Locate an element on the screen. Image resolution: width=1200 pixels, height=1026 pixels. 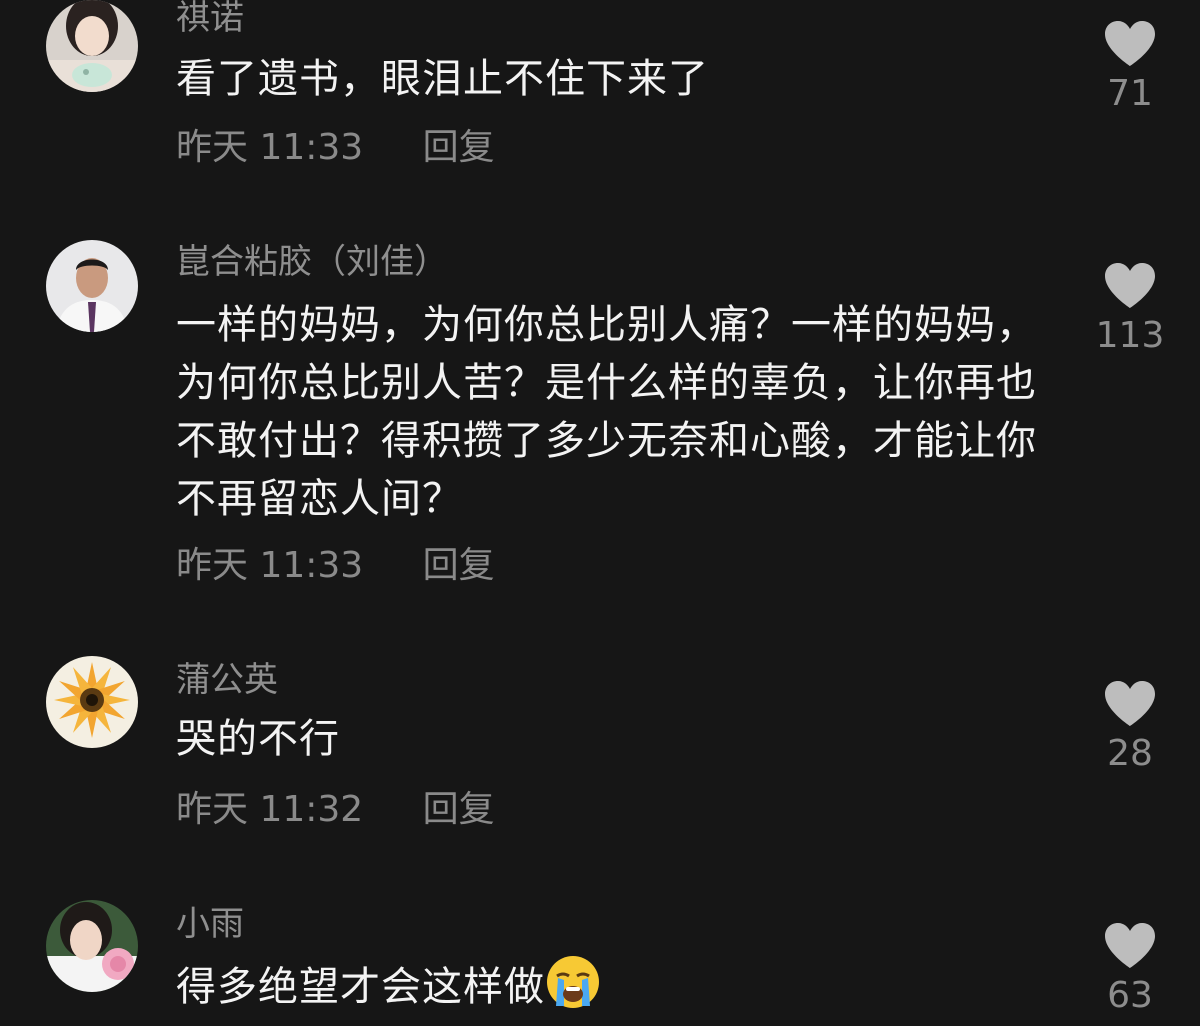
like-count: 113 is located at coordinates (1130, 335).